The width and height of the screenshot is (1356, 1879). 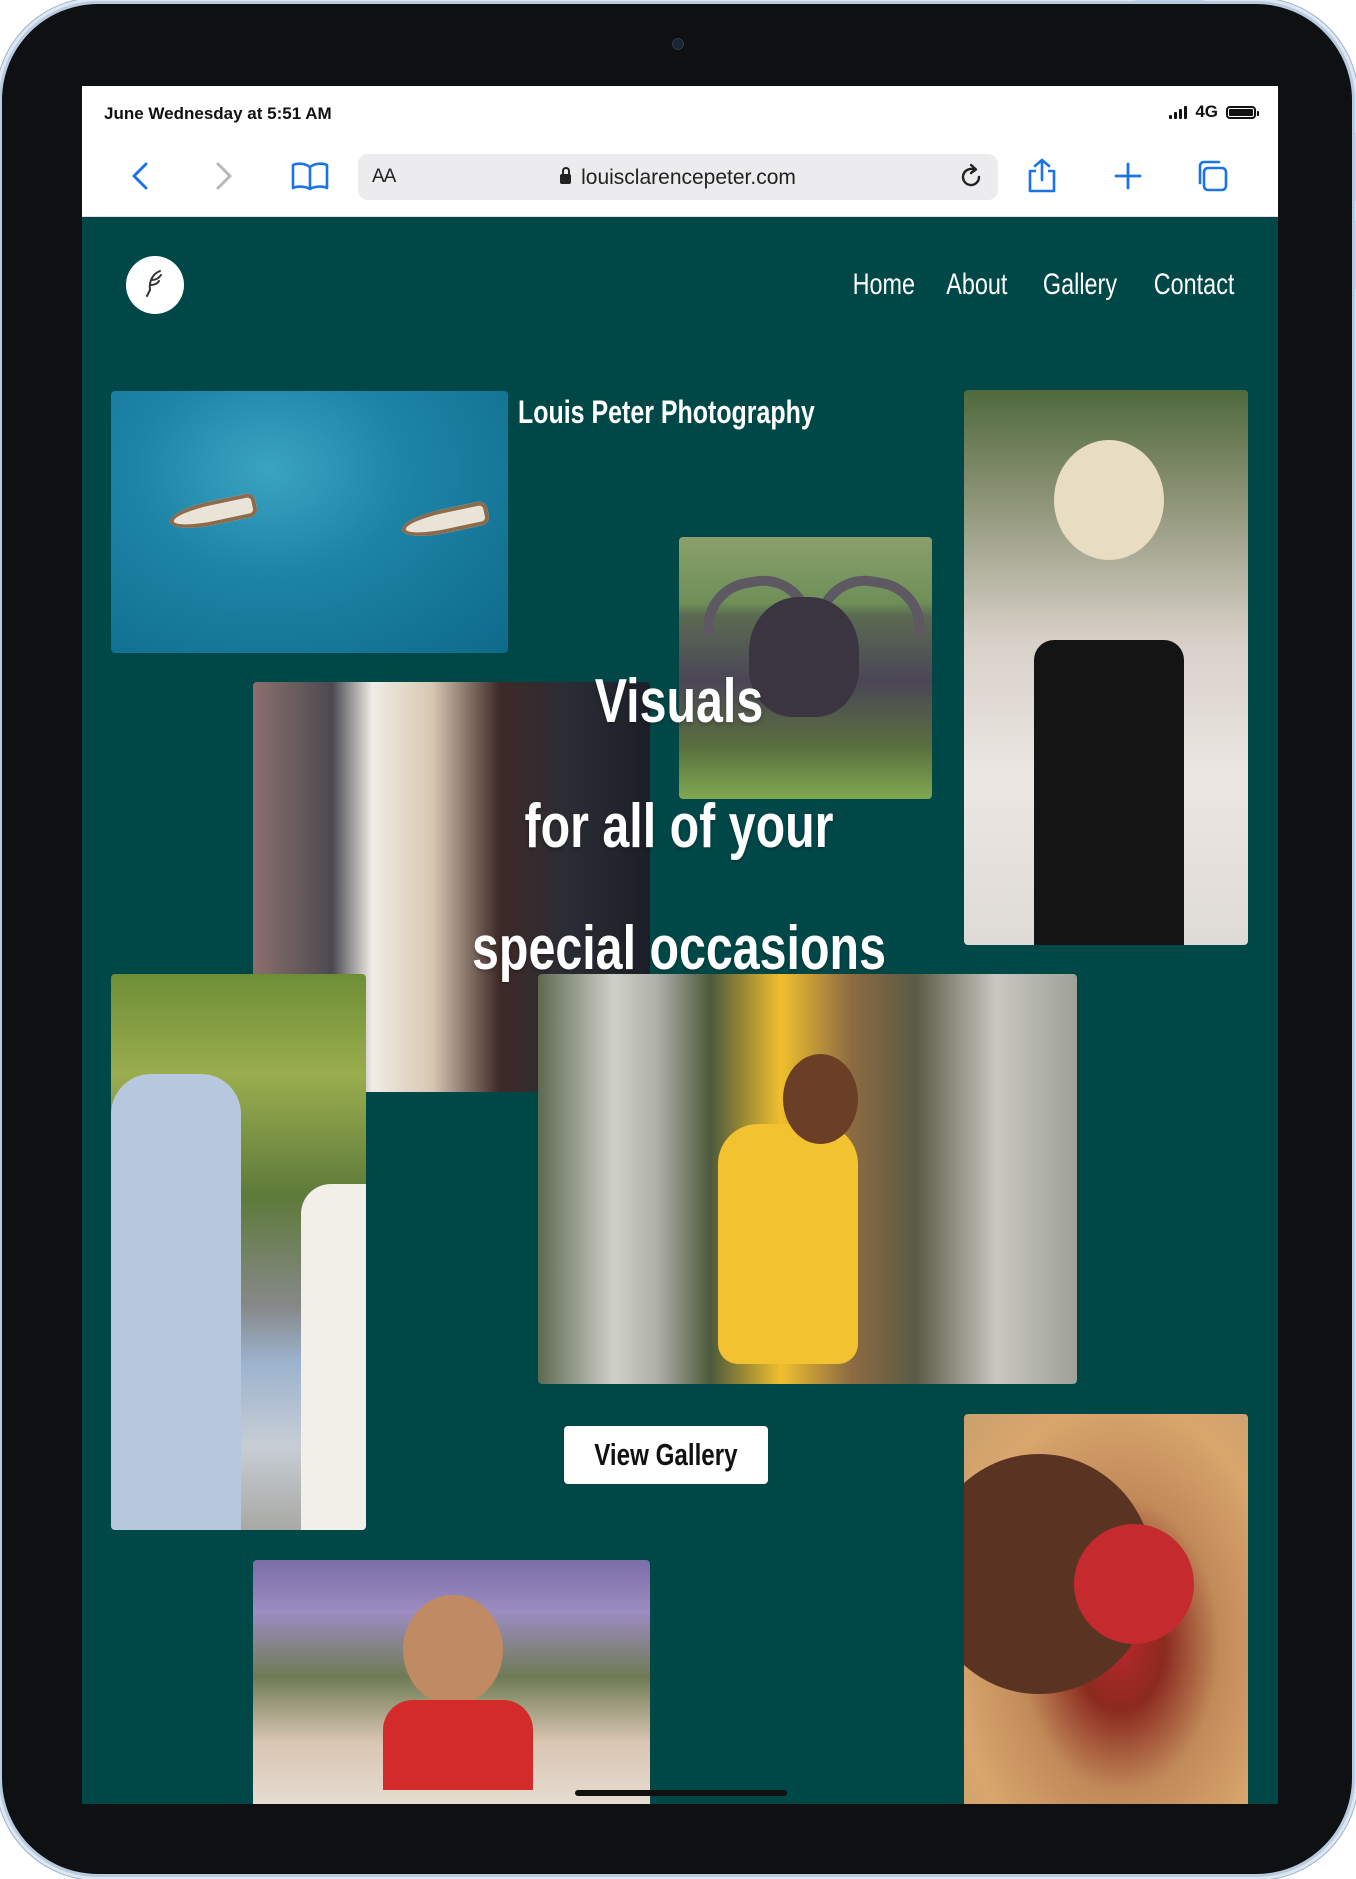 What do you see at coordinates (788, 1244) in the screenshot?
I see `person-shape` at bounding box center [788, 1244].